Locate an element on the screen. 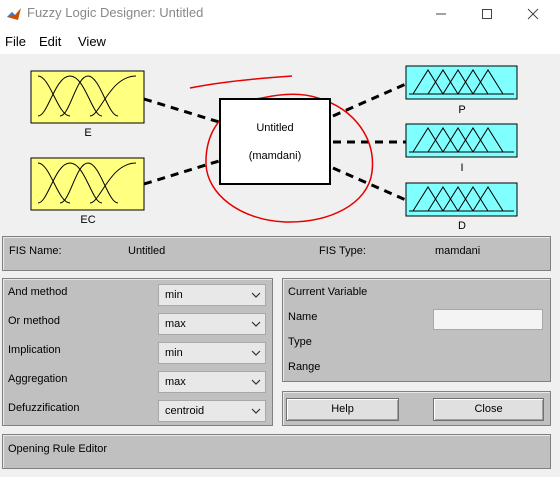  output-d-label: D is located at coordinates (462, 226).